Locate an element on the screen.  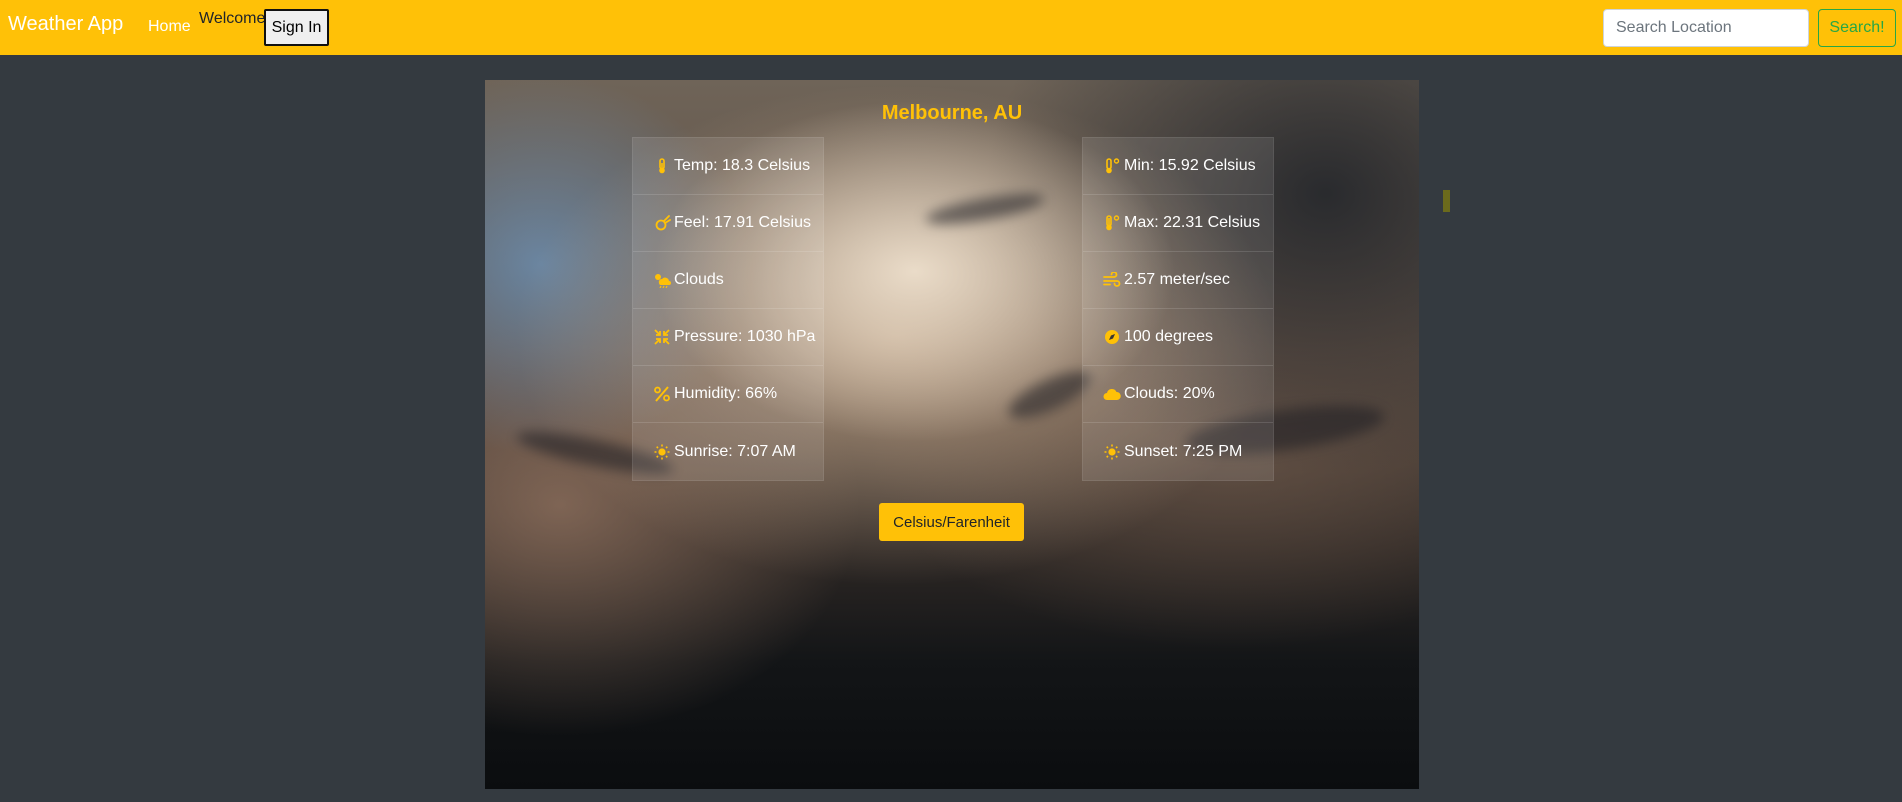
max-temp-value: Max: 22.31 Celsius is located at coordinates (1192, 222).